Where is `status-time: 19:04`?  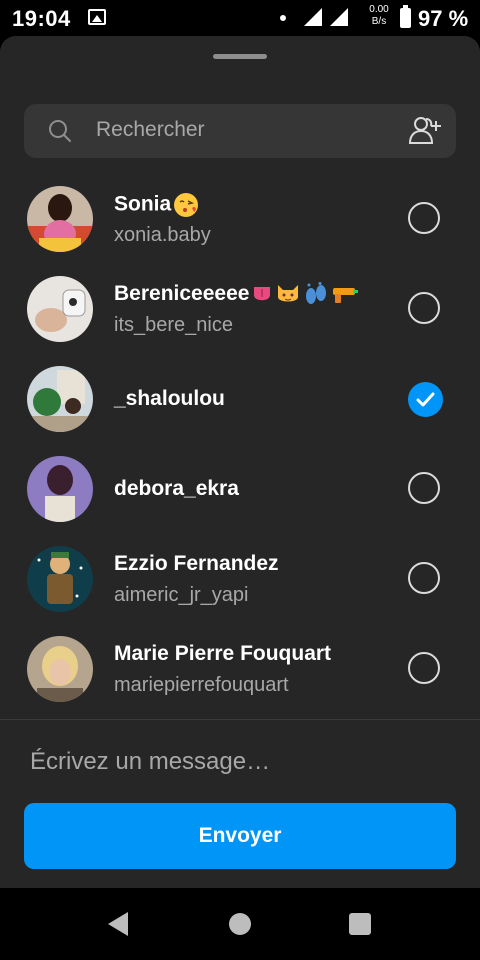
status-time: 19:04 is located at coordinates (41, 18).